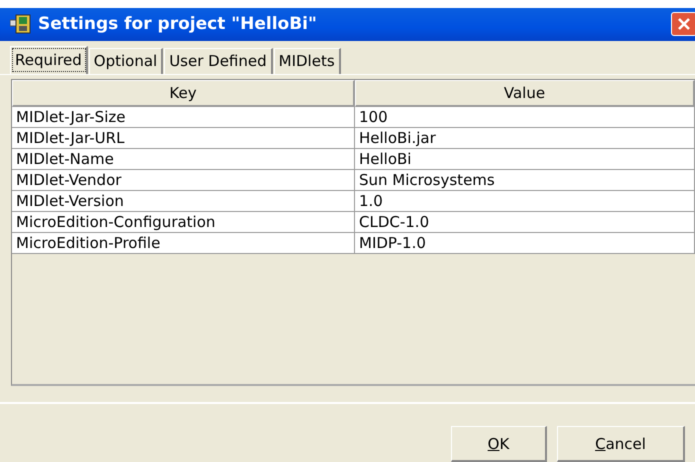 This screenshot has height=462, width=695. What do you see at coordinates (49, 60) in the screenshot?
I see `tab: Required` at bounding box center [49, 60].